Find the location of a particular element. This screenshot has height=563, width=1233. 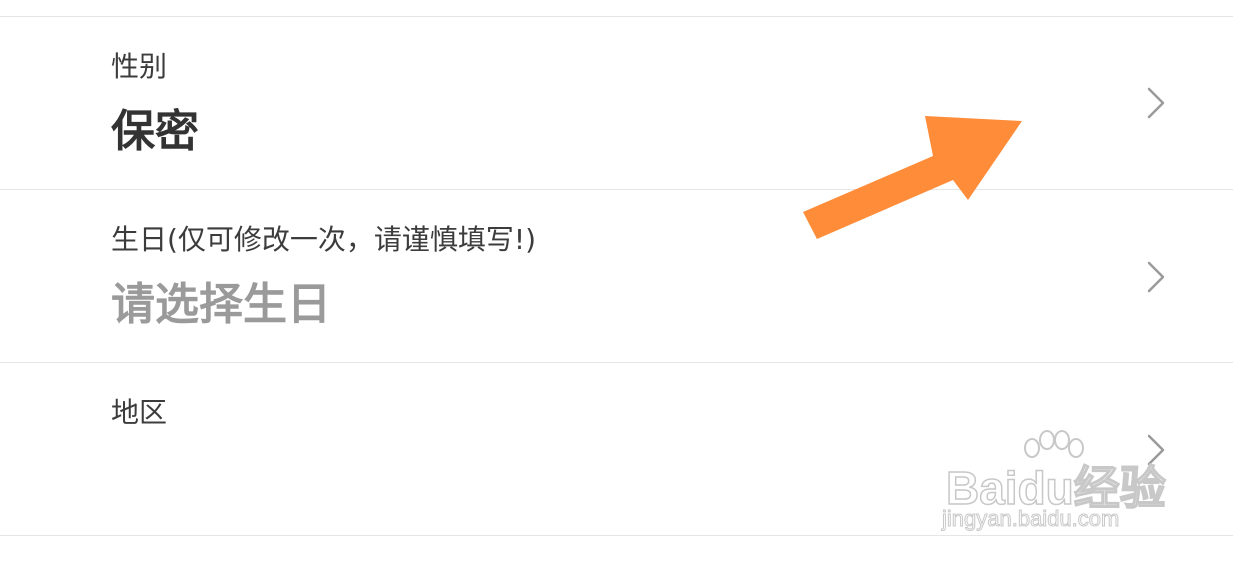

birthday-value: 请选择生日 is located at coordinates (221, 304).